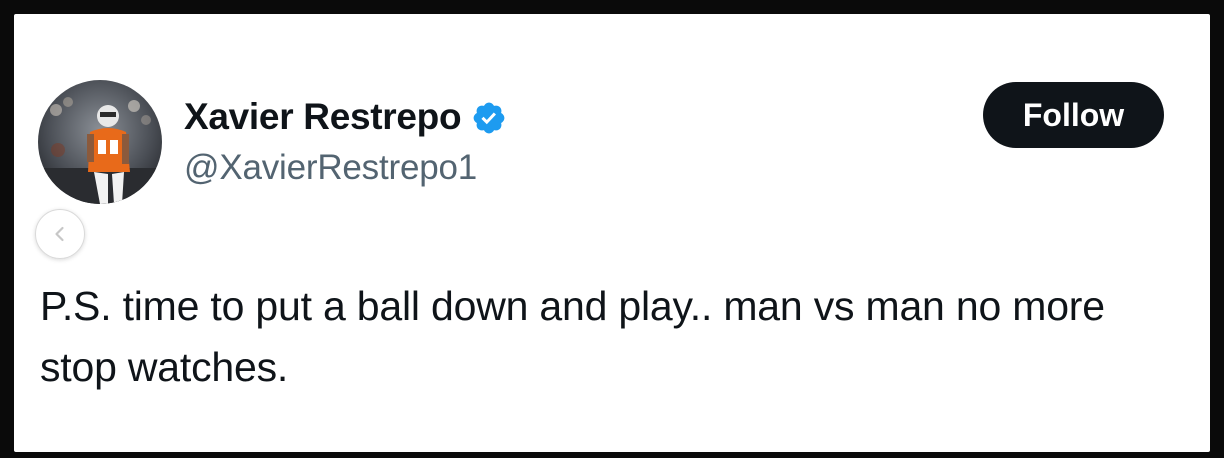 This screenshot has height=458, width=1224. I want to click on author-name-row: Xavier Restrepo, so click(345, 117).